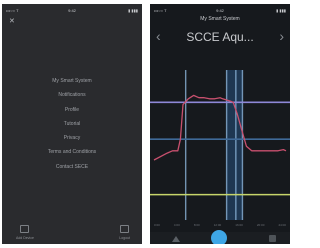 Image resolution: width=320 pixels, height=248 pixels. Describe the element at coordinates (12, 21) in the screenshot. I see `close-icon: ✕` at that location.